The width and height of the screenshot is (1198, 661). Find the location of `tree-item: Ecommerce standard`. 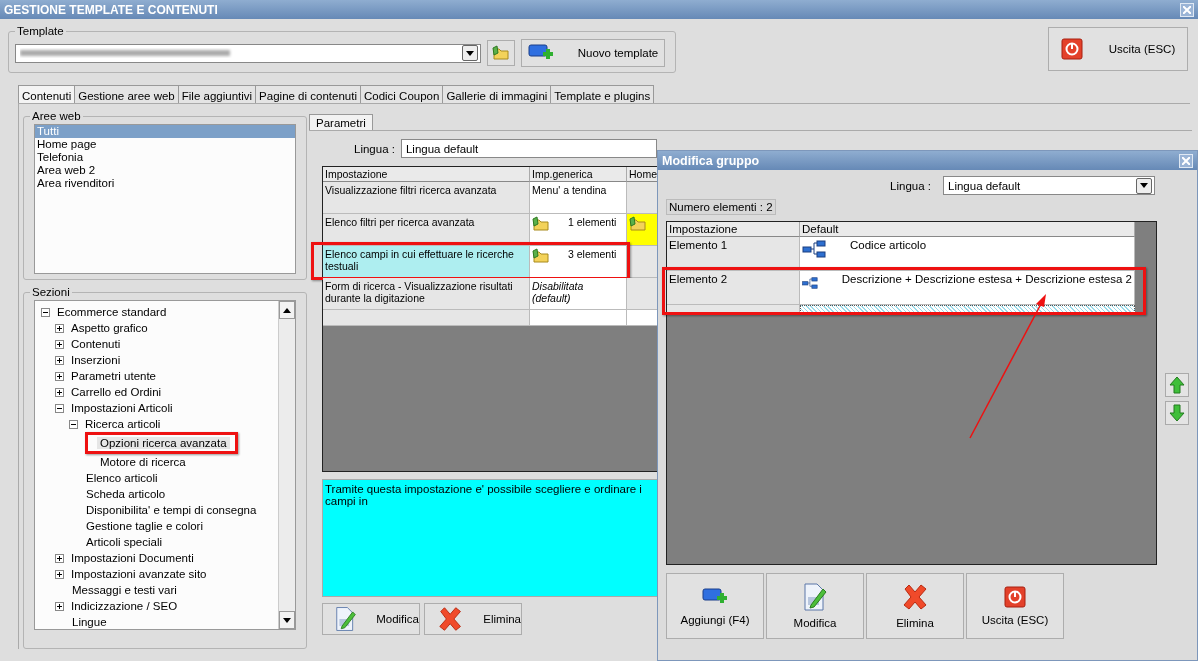

tree-item: Ecommerce standard is located at coordinates (112, 312).